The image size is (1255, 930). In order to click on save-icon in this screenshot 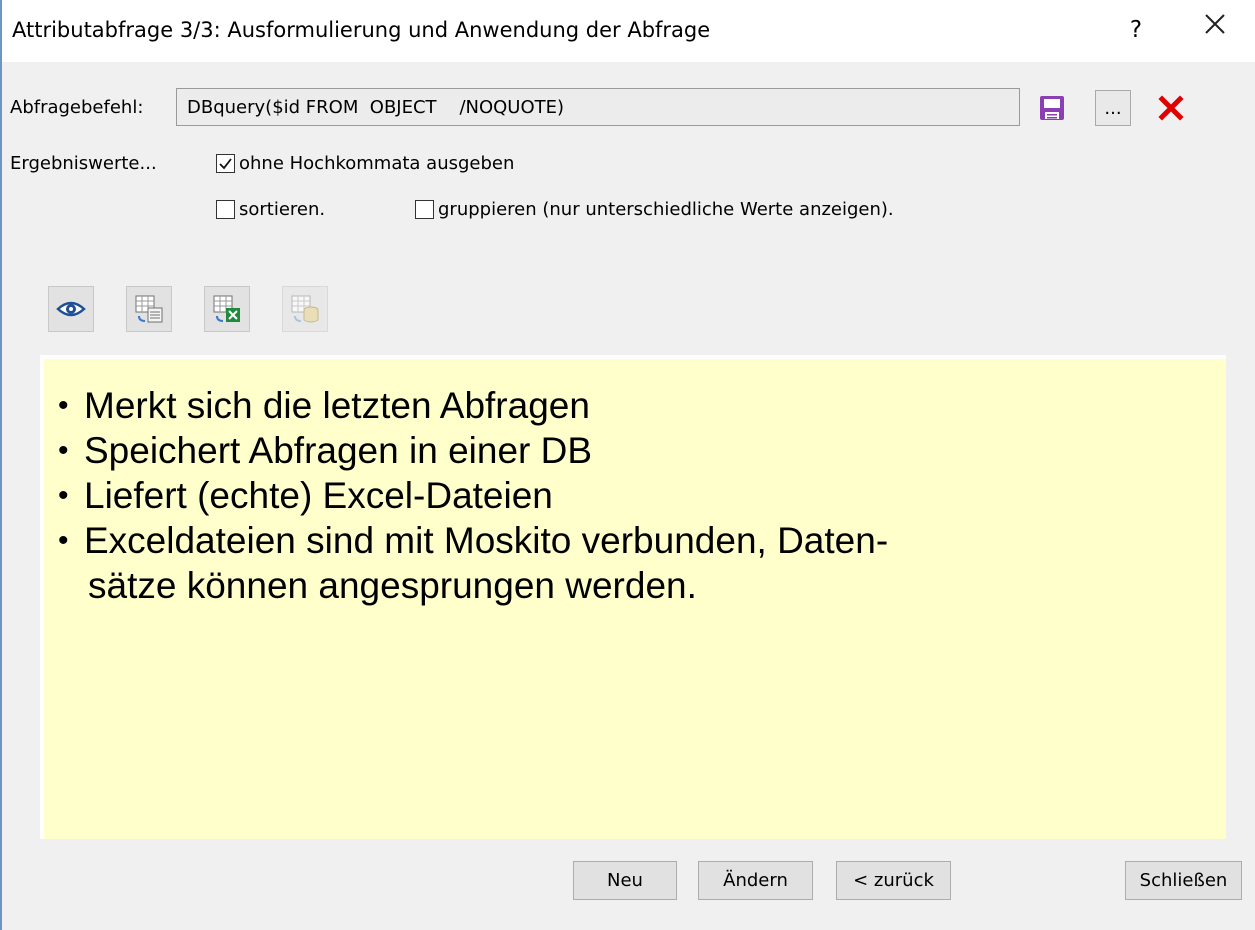, I will do `click(1052, 108)`.